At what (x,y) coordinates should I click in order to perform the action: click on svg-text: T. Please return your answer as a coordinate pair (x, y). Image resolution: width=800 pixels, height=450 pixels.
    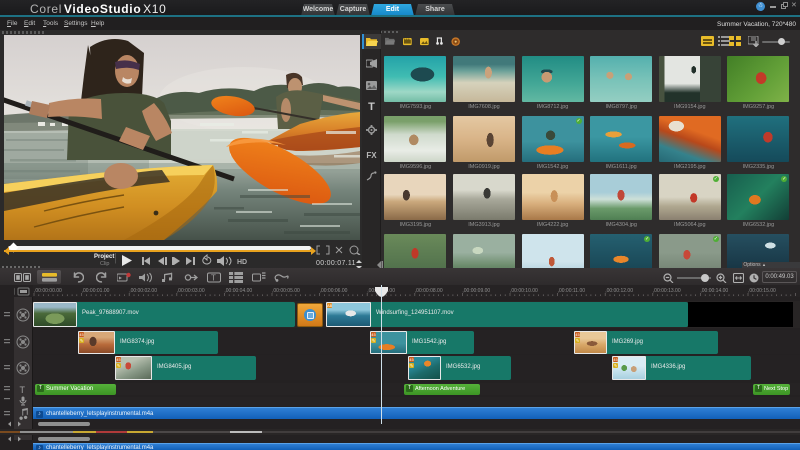
    Looking at the image, I should click on (213, 277).